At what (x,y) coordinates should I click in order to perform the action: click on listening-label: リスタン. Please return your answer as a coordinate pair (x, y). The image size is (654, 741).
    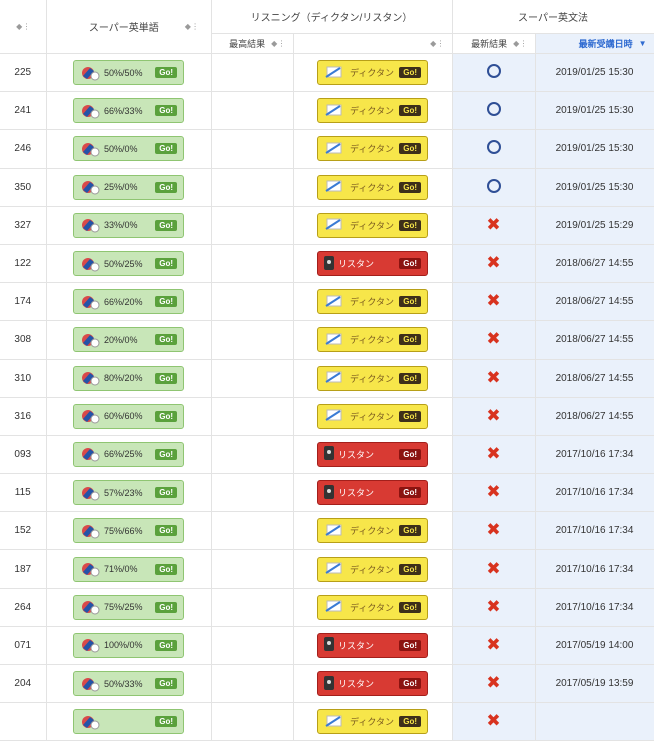
    Looking at the image, I should click on (356, 645).